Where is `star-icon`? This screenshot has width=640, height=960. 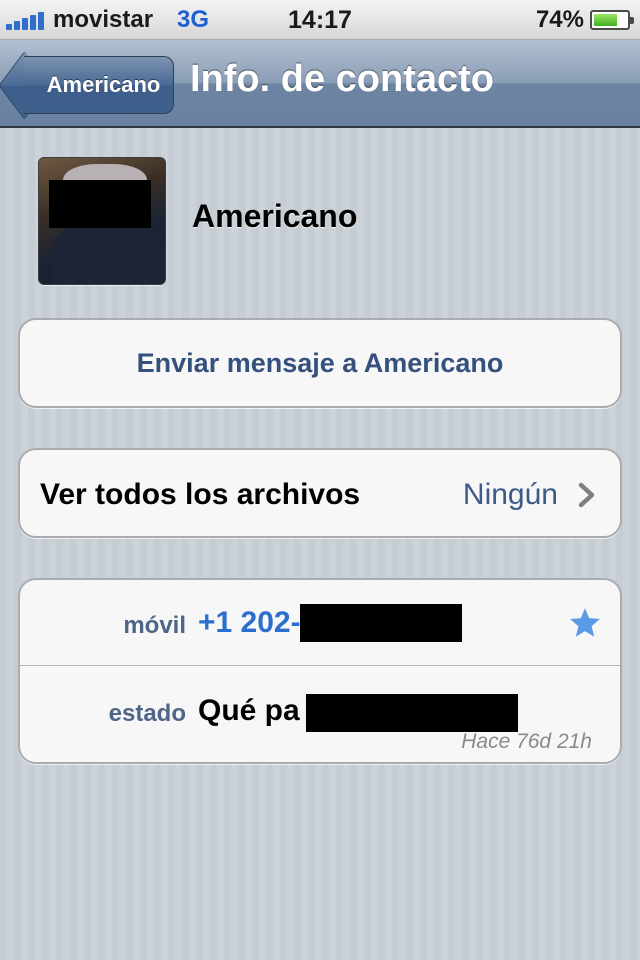 star-icon is located at coordinates (585, 623).